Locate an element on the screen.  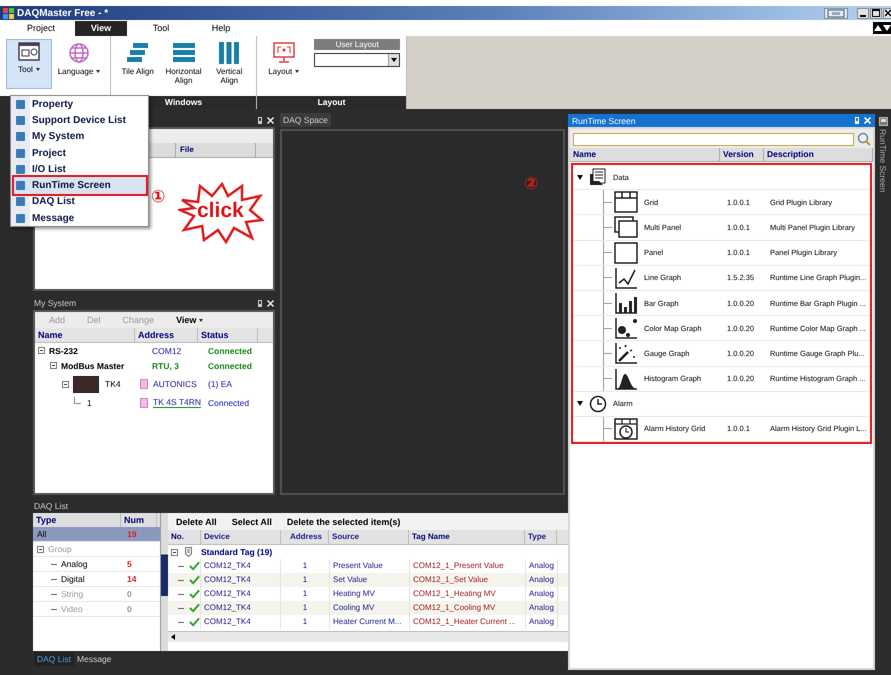
ribbon-button: Vertical Align is located at coordinates (229, 64).